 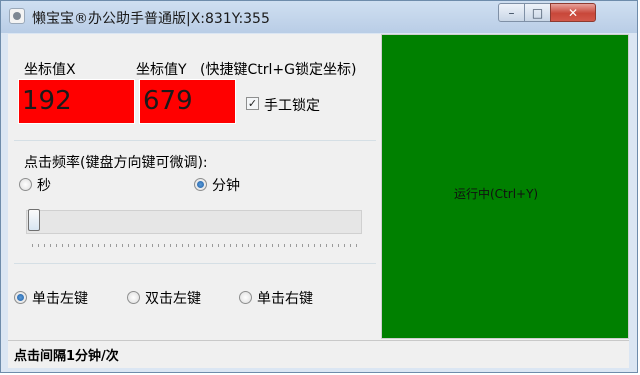 I want to click on y-coord-label: 坐标值Y, so click(x=161, y=70).